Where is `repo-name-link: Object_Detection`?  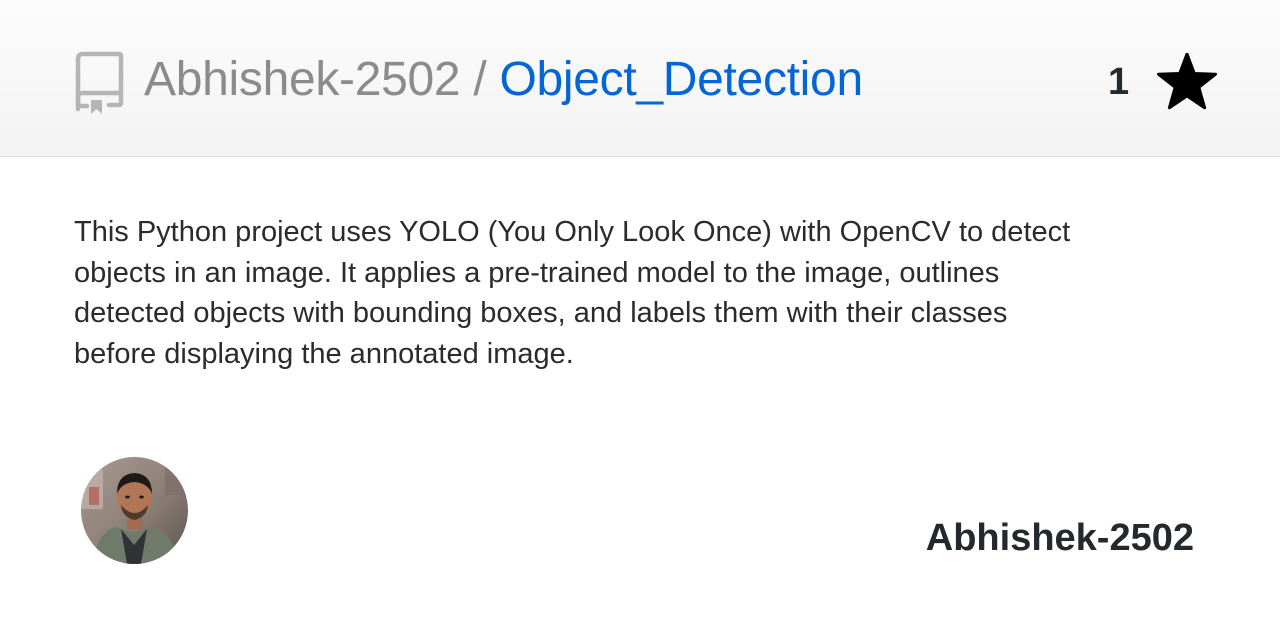
repo-name-link: Object_Detection is located at coordinates (681, 79).